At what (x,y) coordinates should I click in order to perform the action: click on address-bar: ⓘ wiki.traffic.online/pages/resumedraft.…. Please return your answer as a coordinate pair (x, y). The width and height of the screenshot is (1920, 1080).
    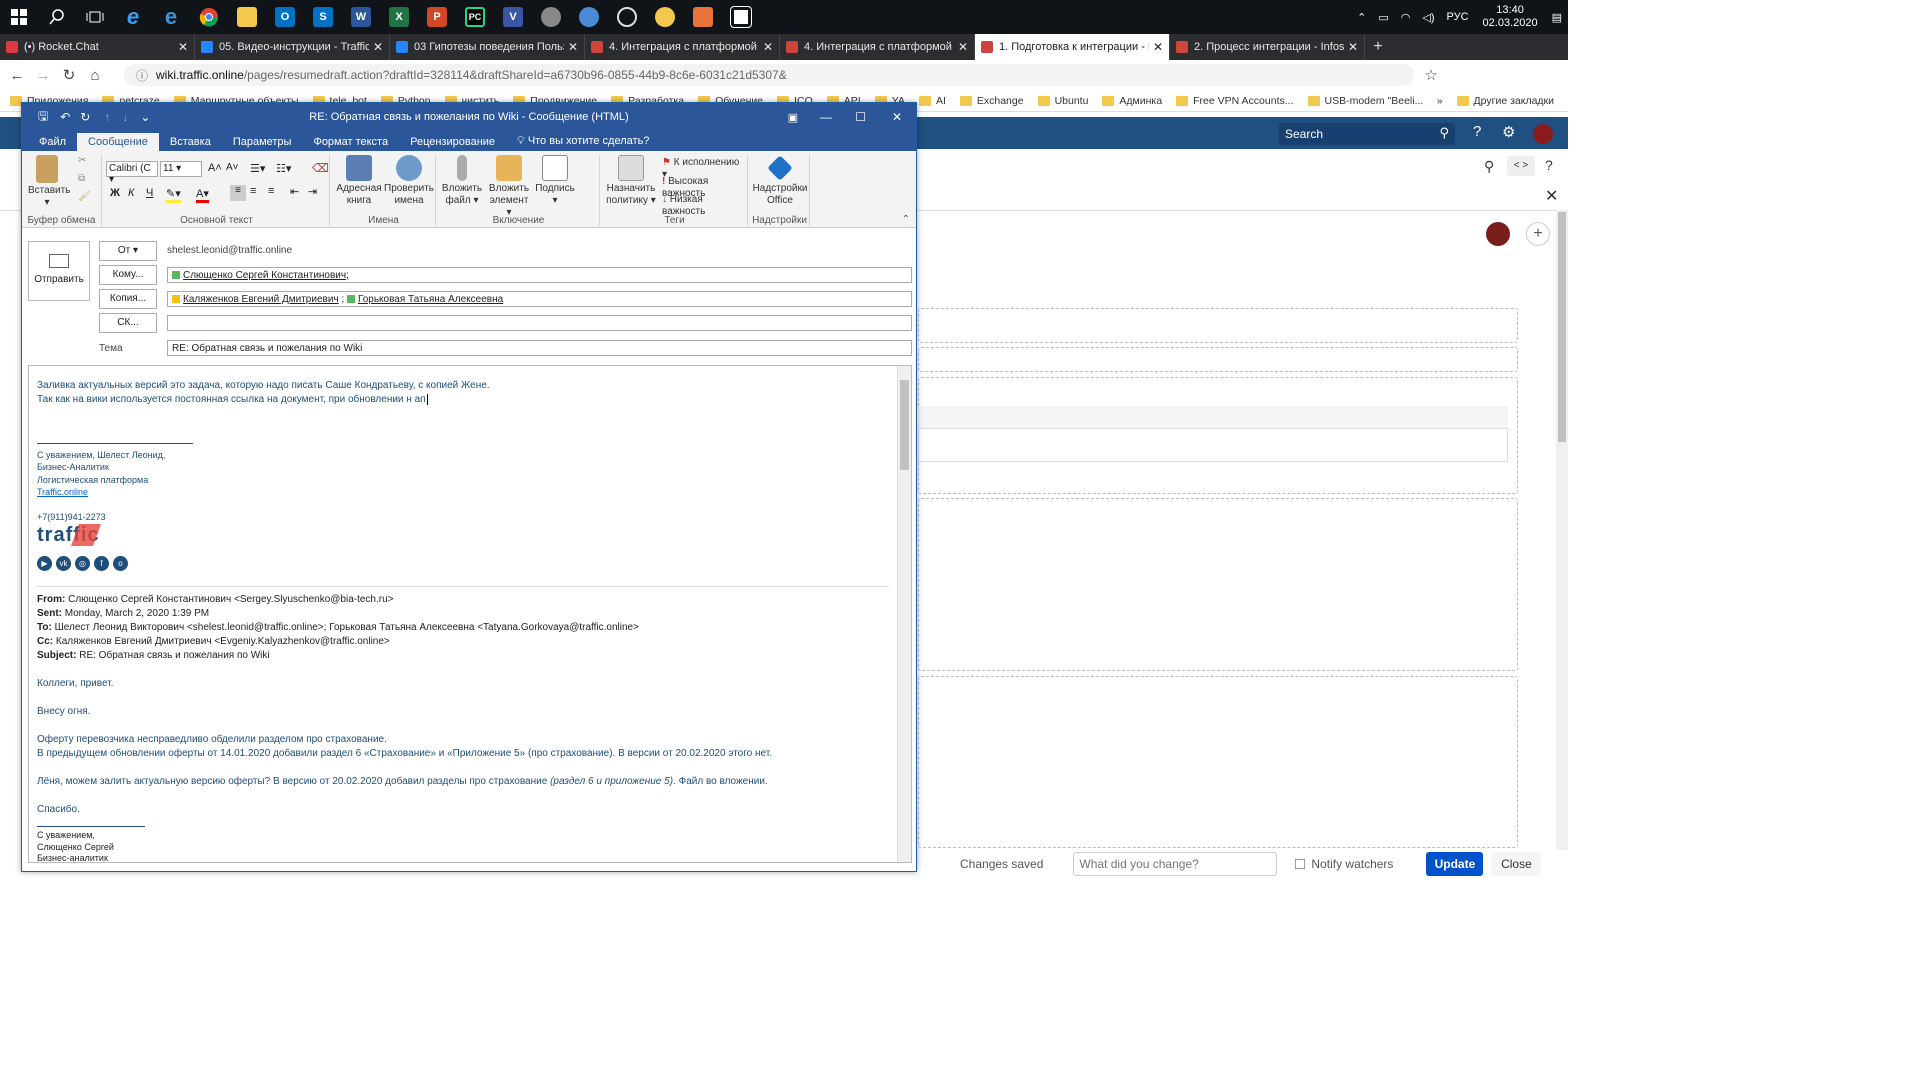
    Looking at the image, I should click on (769, 75).